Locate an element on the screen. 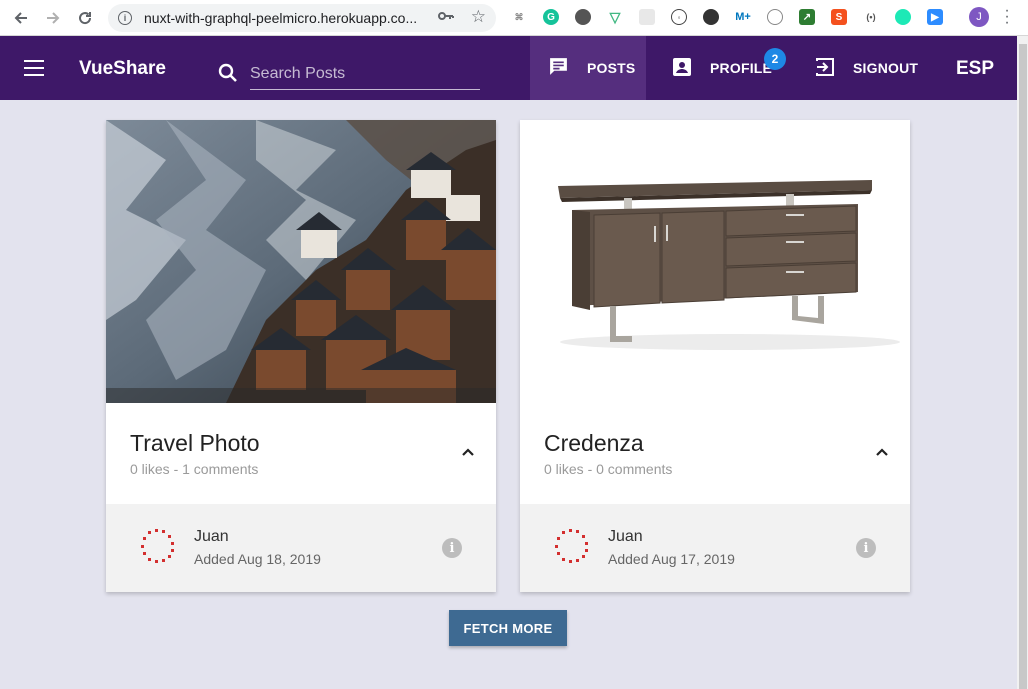 The height and width of the screenshot is (689, 1028). scrollbar-thumb is located at coordinates (1023, 366).